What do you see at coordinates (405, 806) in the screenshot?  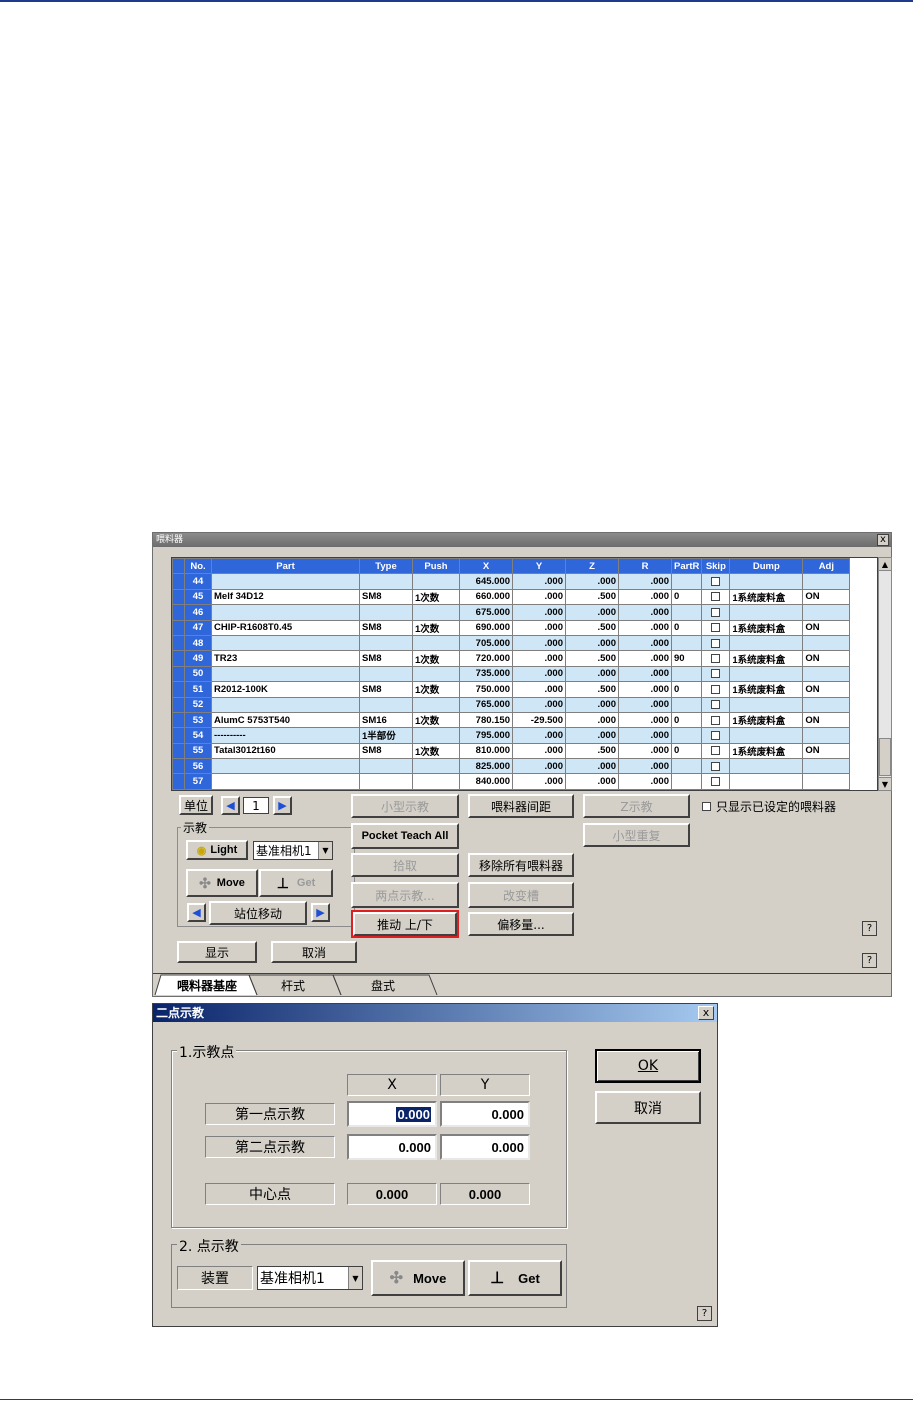 I see `small-teach-button: 小型示教` at bounding box center [405, 806].